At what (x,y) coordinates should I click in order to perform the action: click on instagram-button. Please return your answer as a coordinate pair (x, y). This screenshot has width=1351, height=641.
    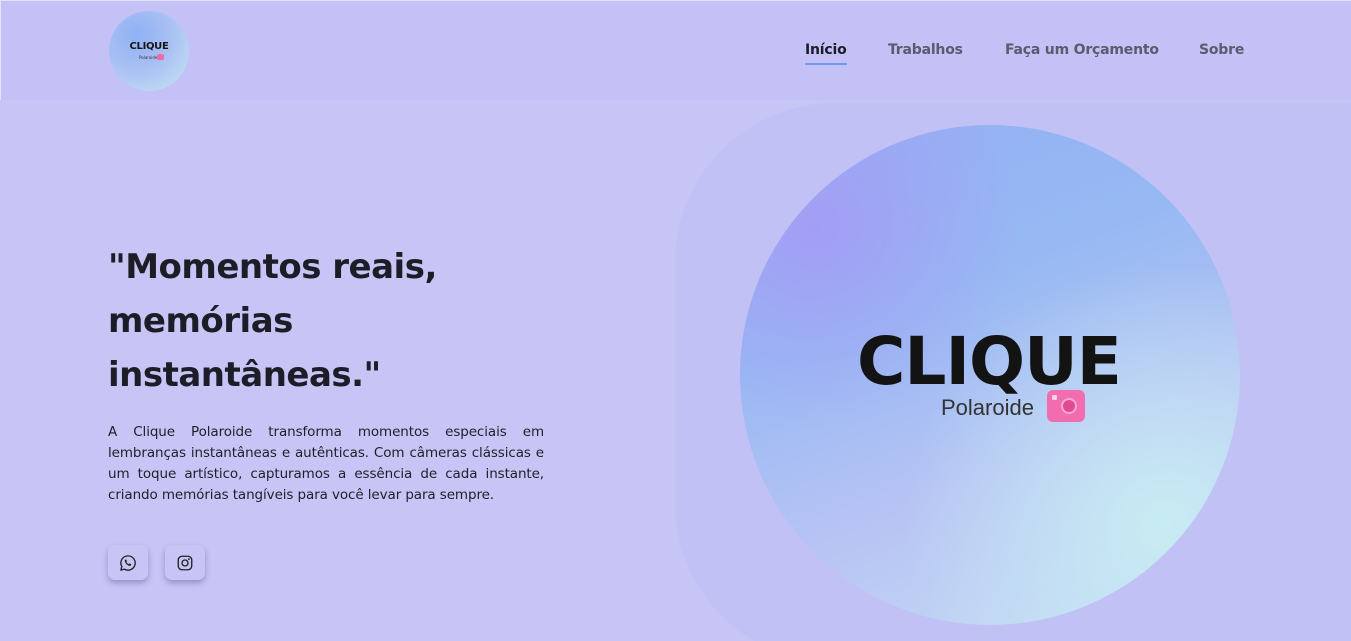
    Looking at the image, I should click on (185, 562).